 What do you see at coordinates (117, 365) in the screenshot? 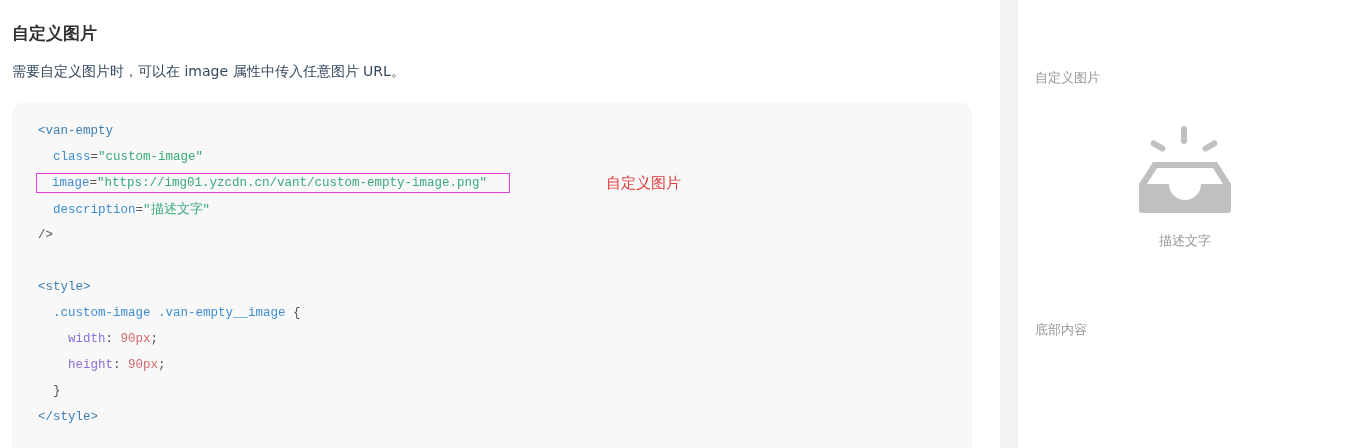
I see `code-line: height: 90px;` at bounding box center [117, 365].